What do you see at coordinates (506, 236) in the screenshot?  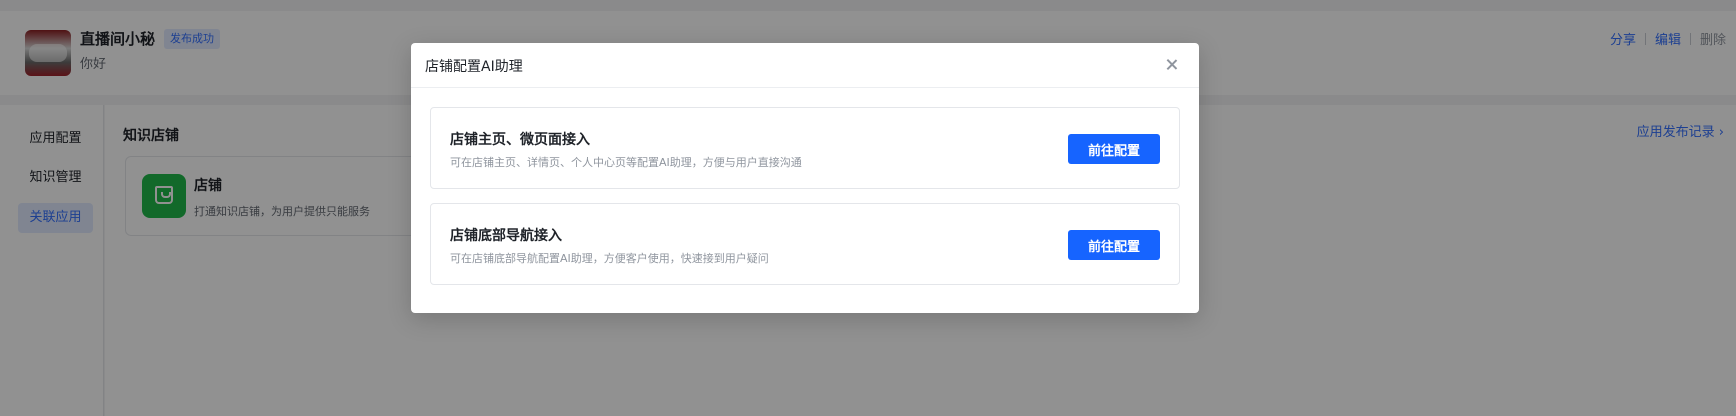 I see `option-title: 店铺底部导航接入` at bounding box center [506, 236].